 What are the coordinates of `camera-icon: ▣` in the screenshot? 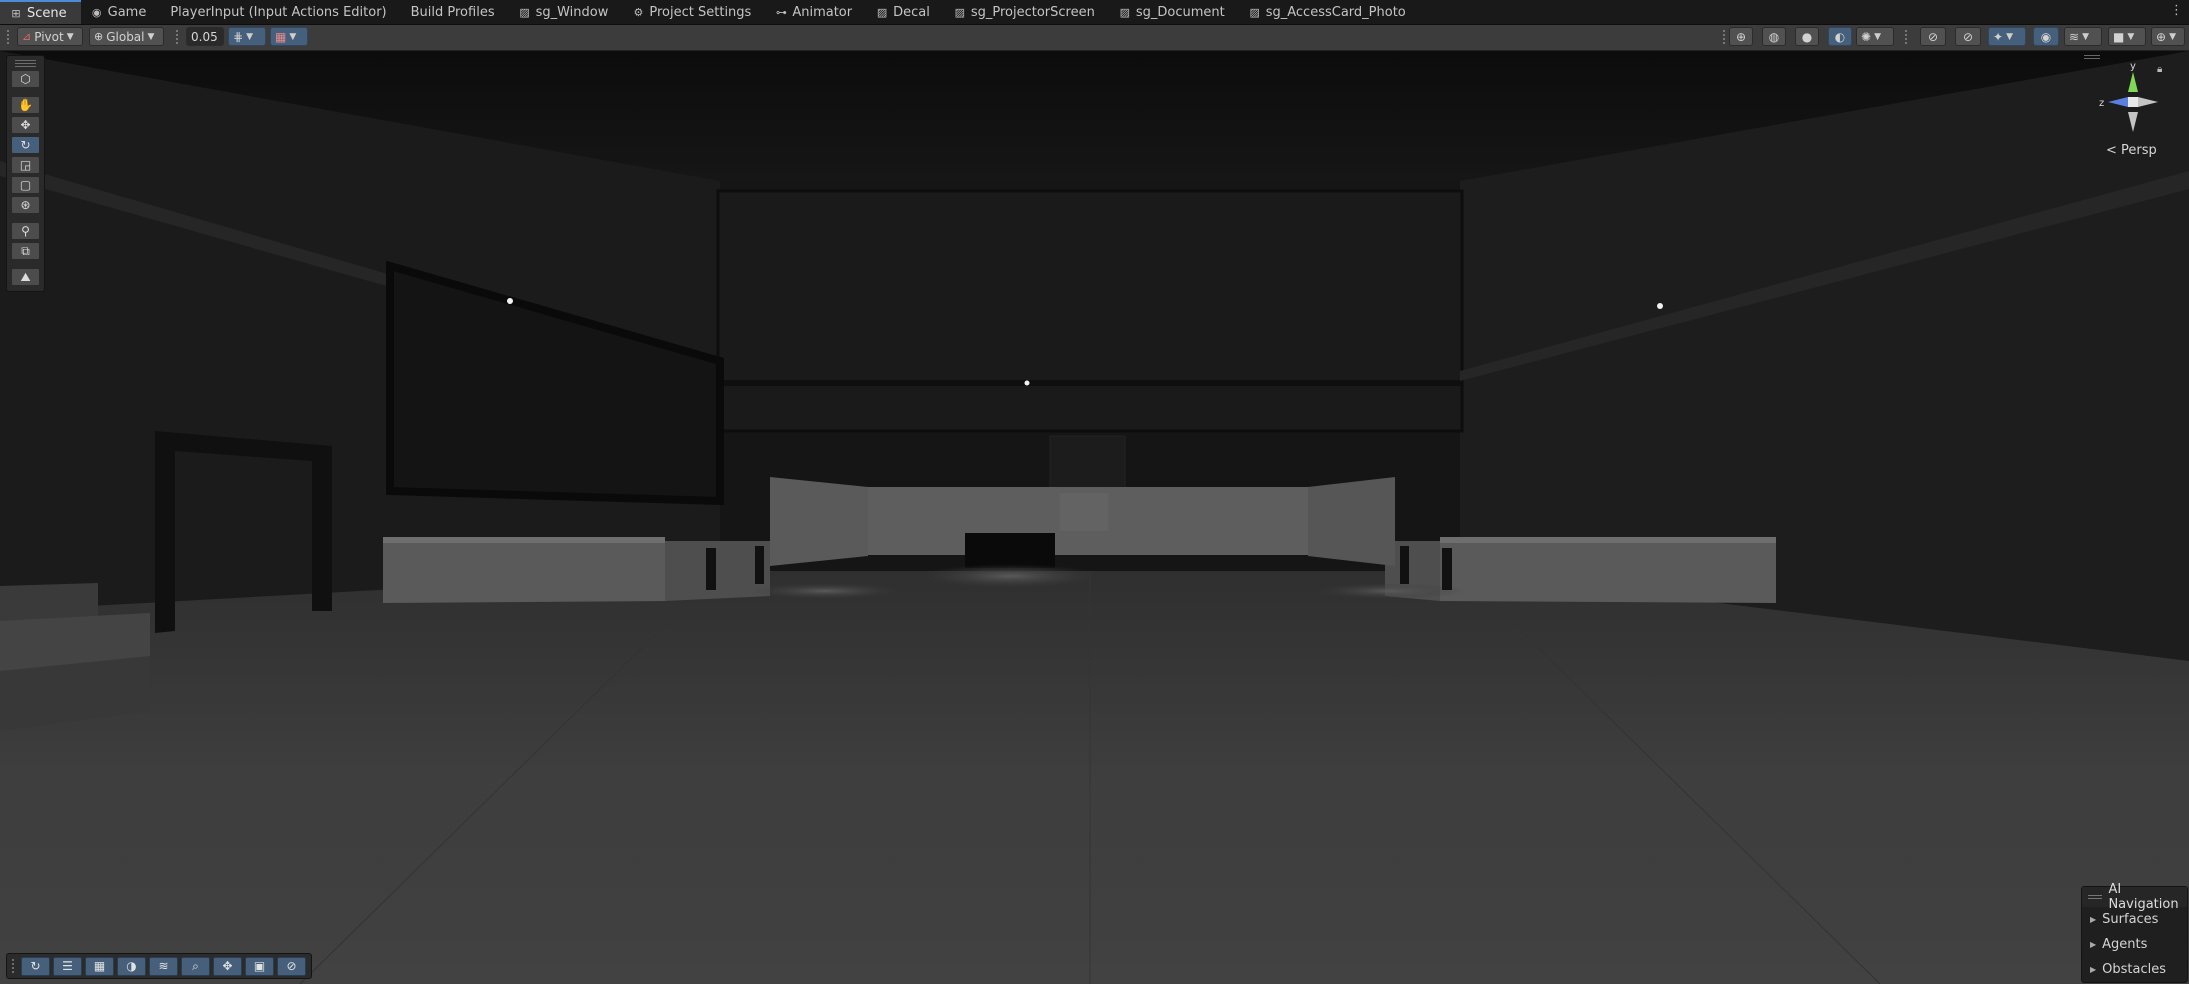 It's located at (259, 966).